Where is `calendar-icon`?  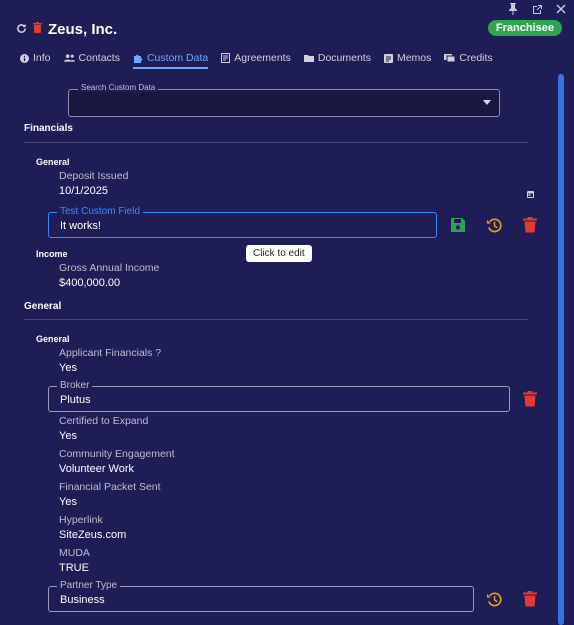 calendar-icon is located at coordinates (530, 194).